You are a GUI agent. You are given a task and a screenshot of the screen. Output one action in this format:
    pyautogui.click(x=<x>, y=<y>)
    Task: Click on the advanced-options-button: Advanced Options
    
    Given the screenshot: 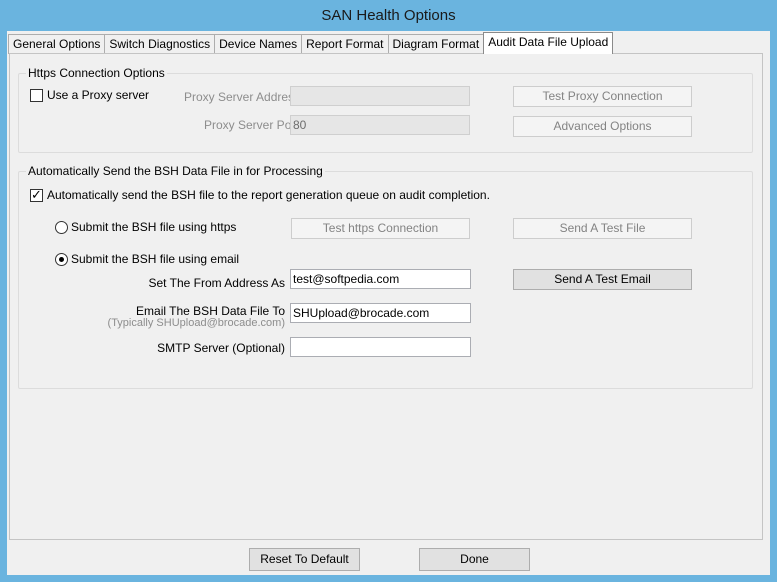 What is the action you would take?
    pyautogui.click(x=602, y=126)
    